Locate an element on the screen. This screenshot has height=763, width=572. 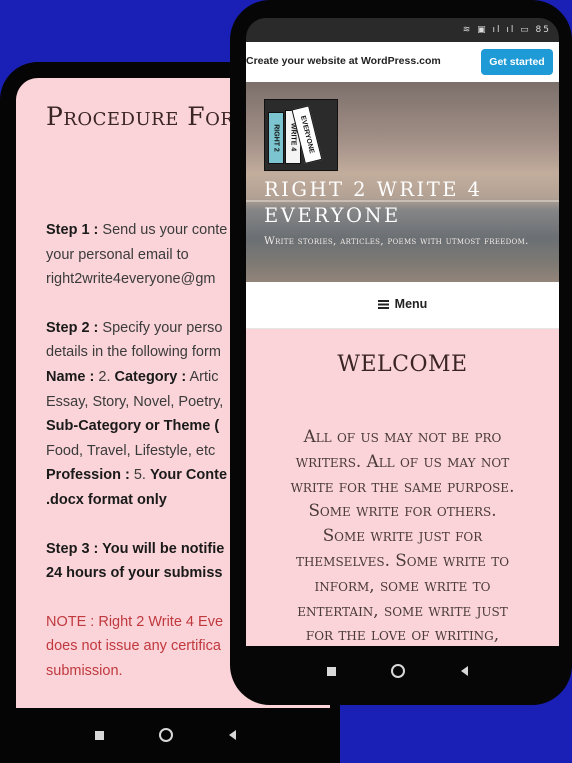
wordpress-banner-text: Create your website at WordPress.com is located at coordinates (343, 61).